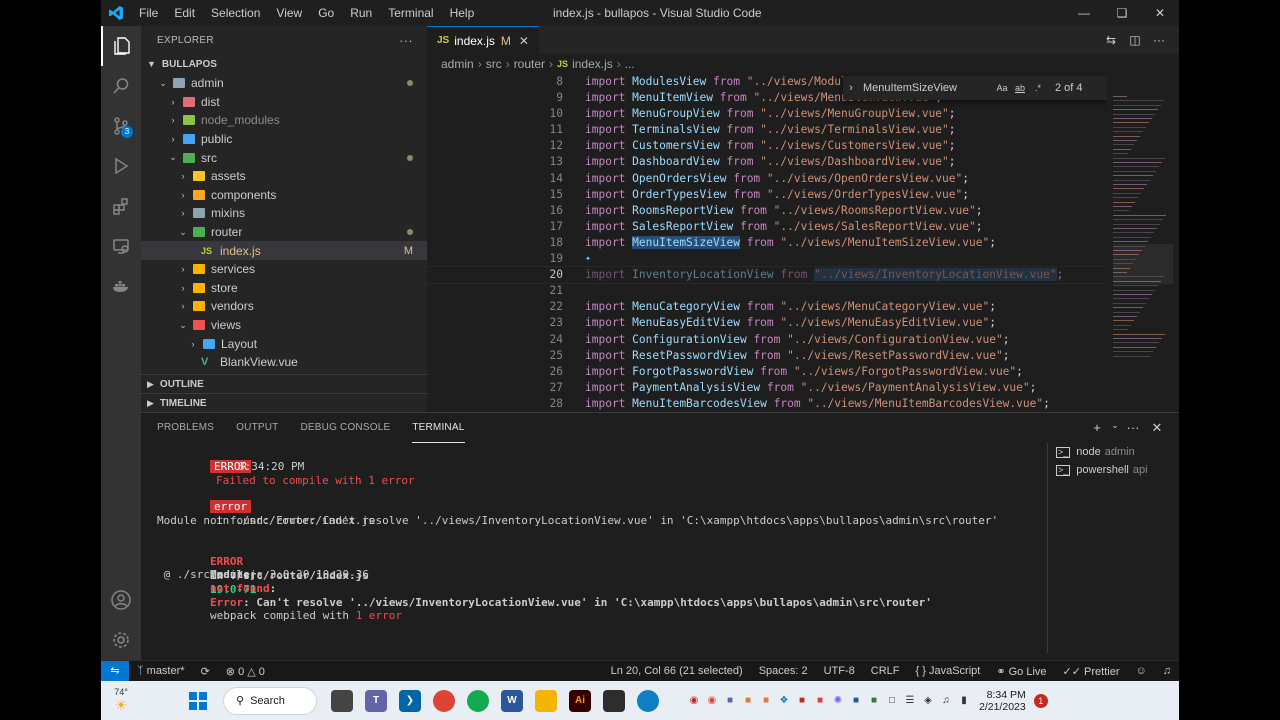 The width and height of the screenshot is (1280, 720). What do you see at coordinates (185, 428) in the screenshot?
I see `tab-problems: PROBLEMS` at bounding box center [185, 428].